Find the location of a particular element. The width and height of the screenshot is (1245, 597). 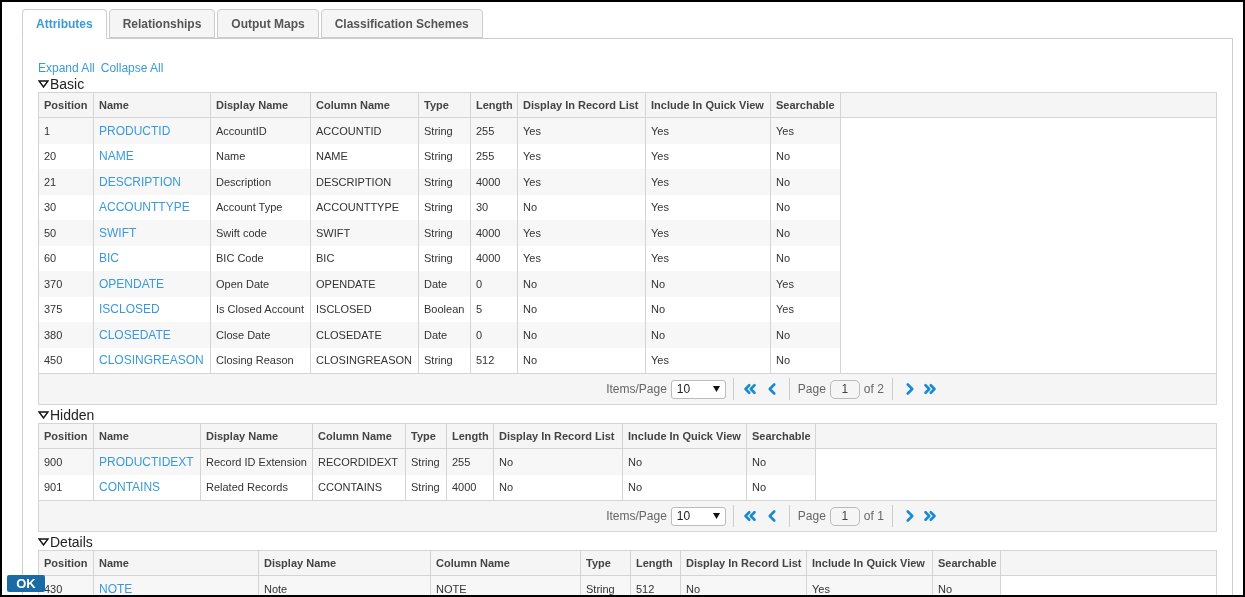

attribute-name-link: SWIFT is located at coordinates (152, 233).